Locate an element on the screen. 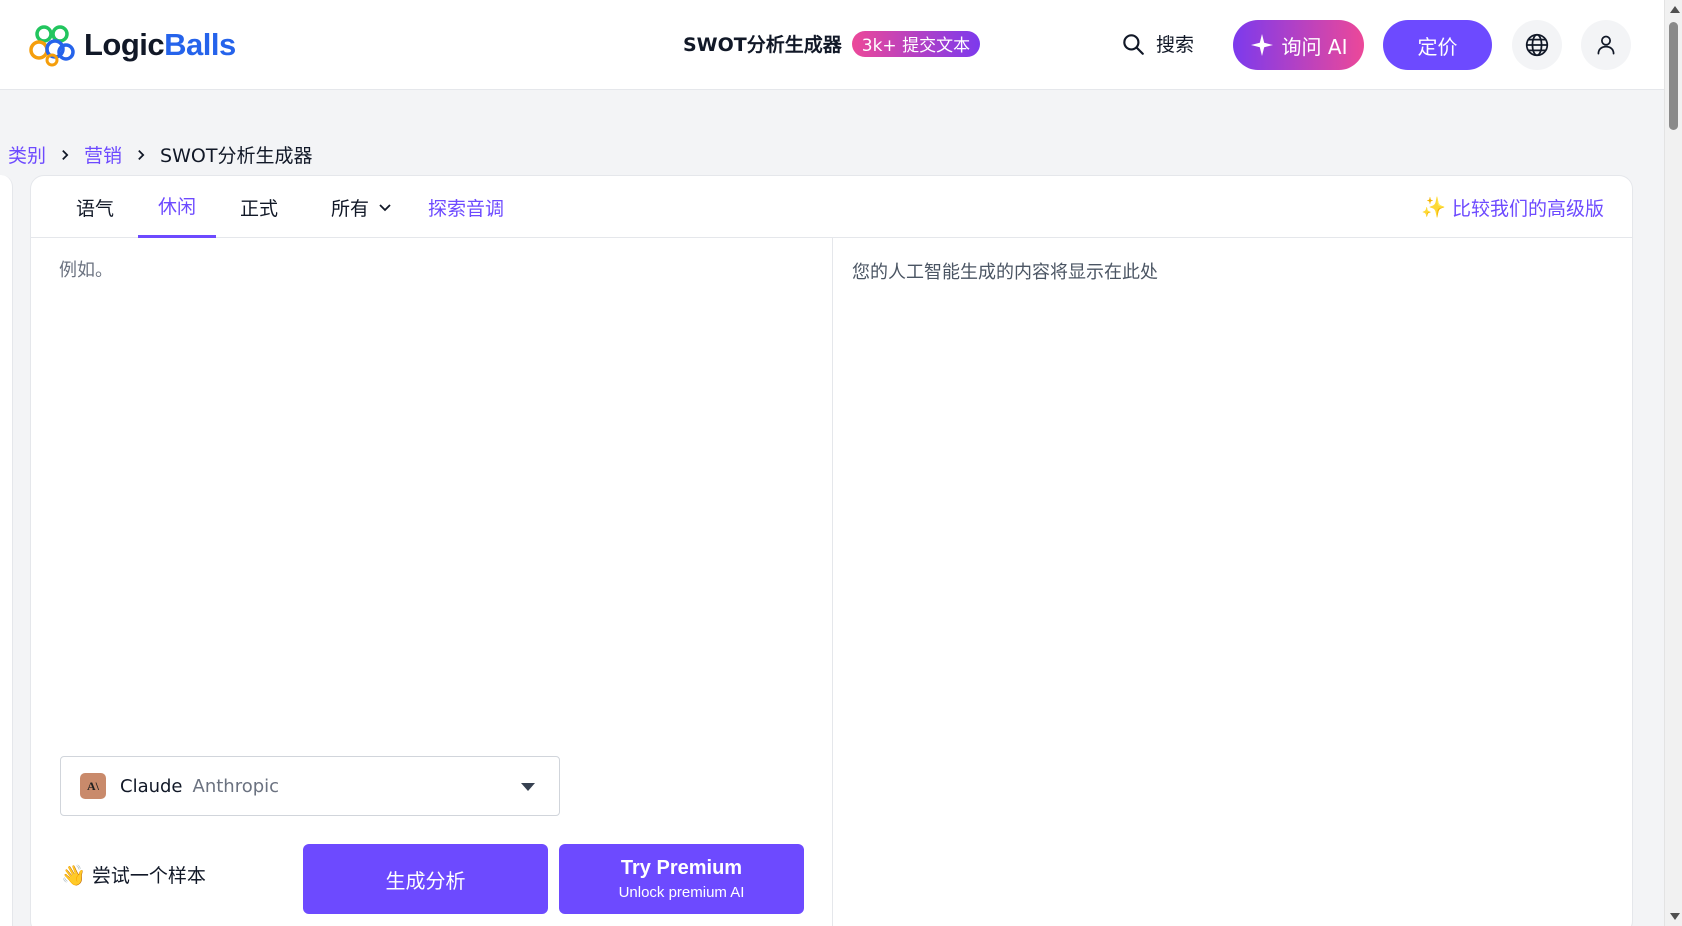 This screenshot has height=926, width=1682. model-name: Claude is located at coordinates (151, 786).